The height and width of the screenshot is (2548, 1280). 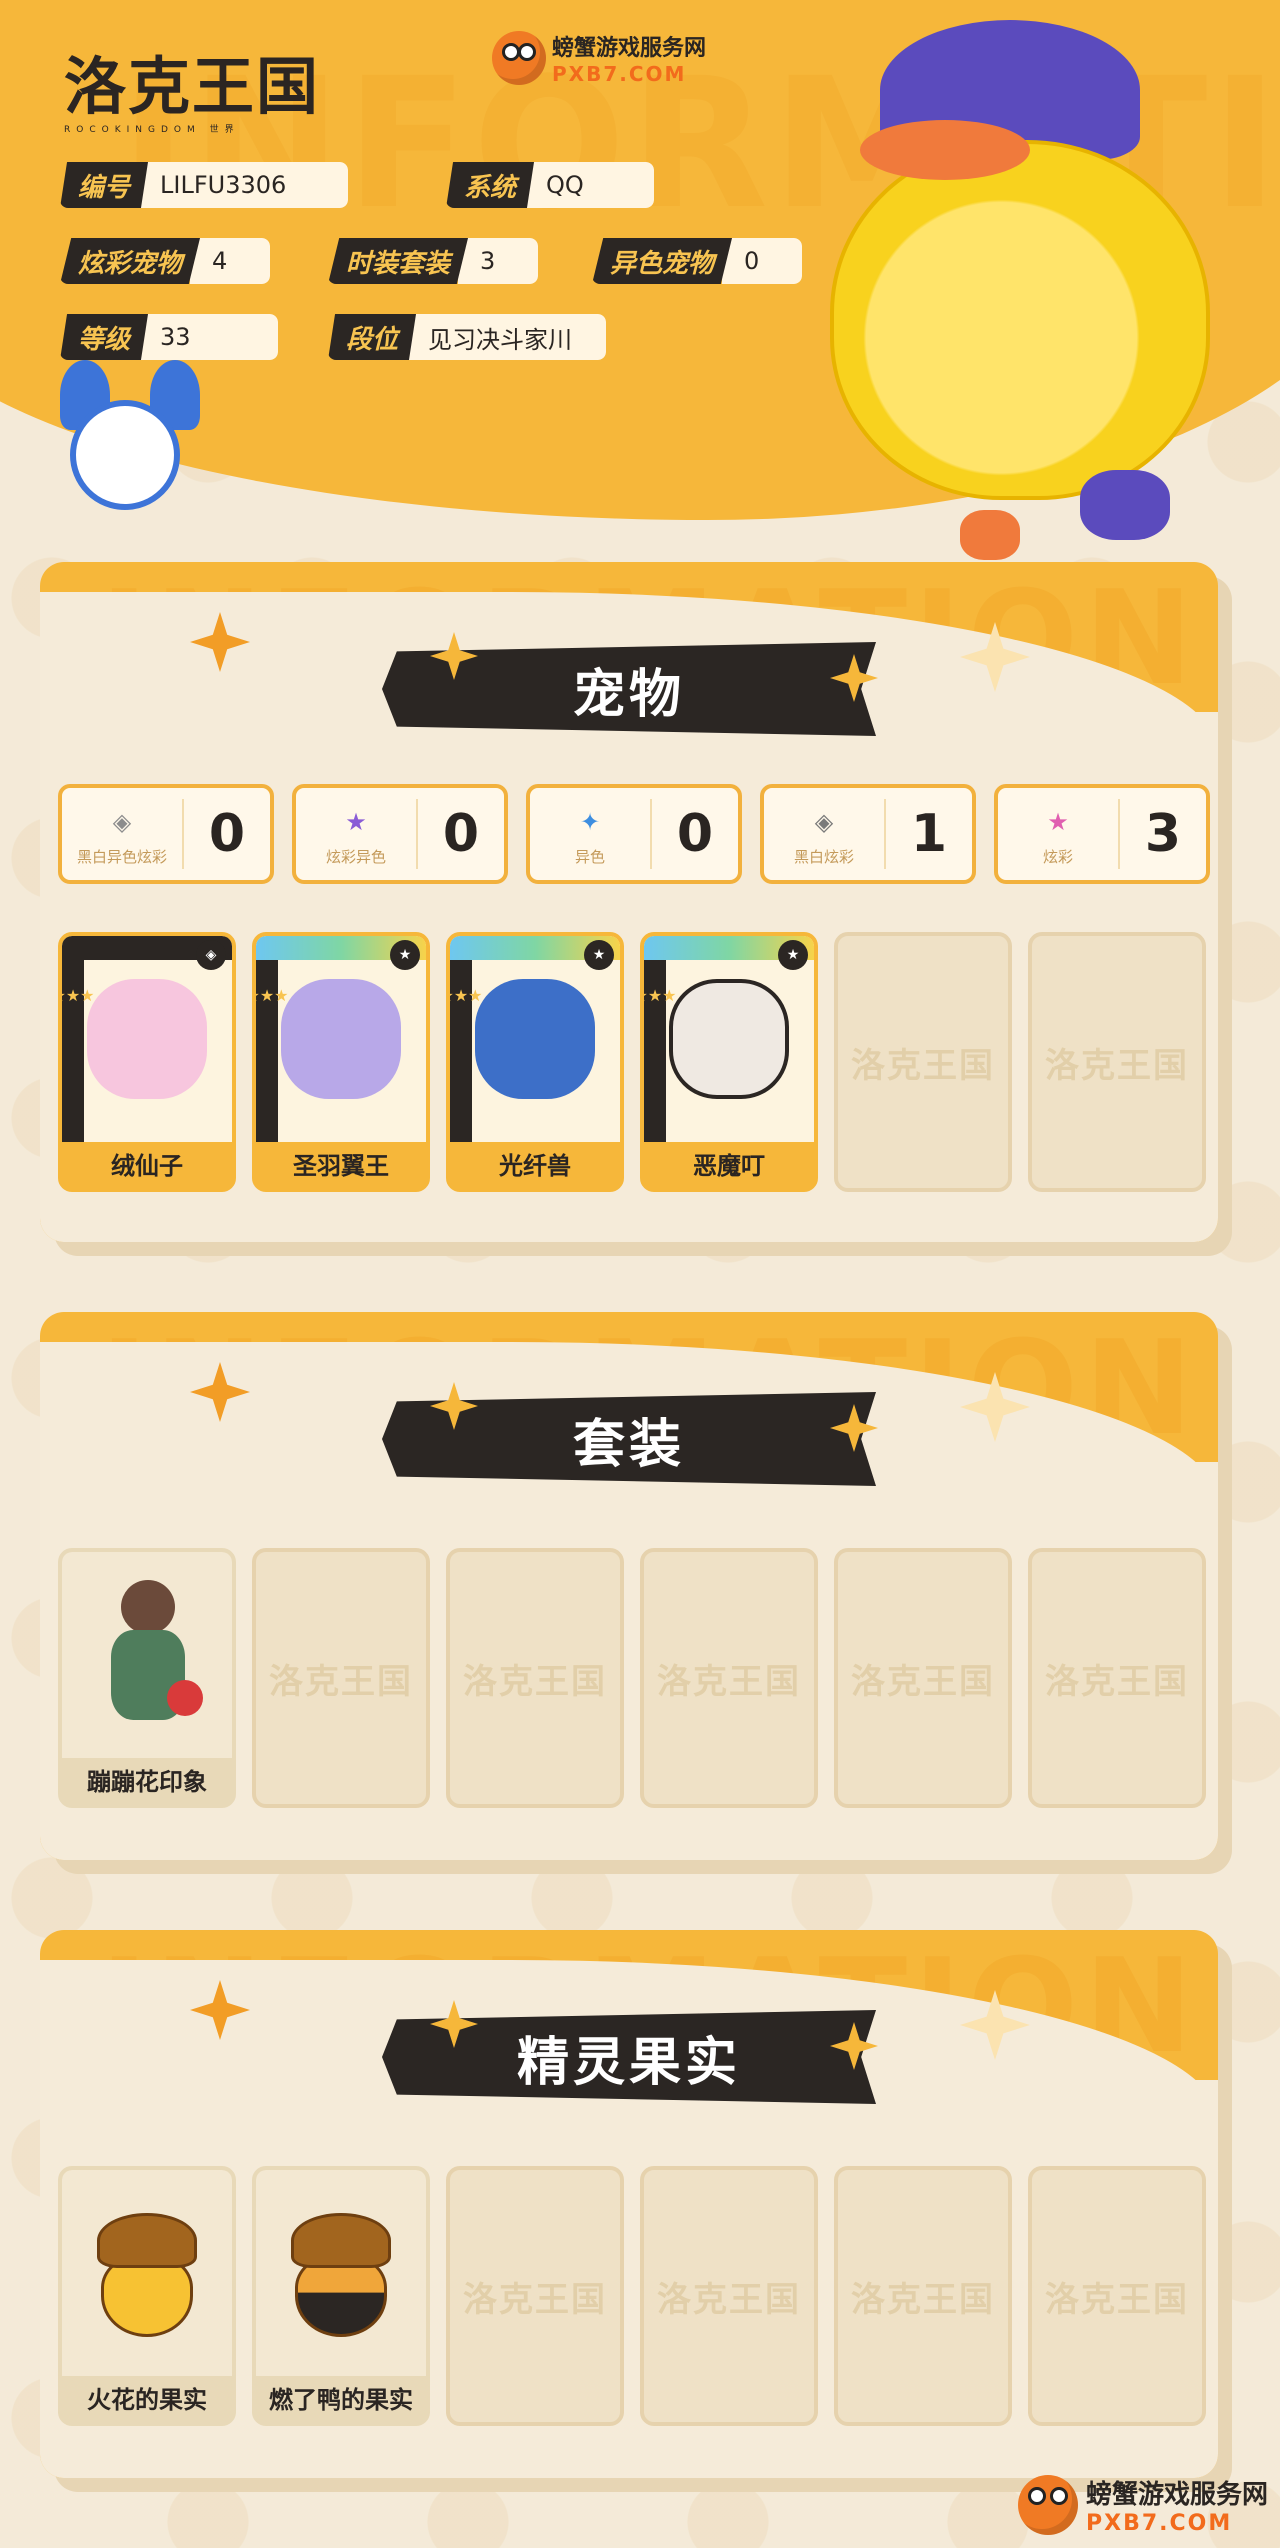 I want to click on fruit-name: 火花的果实, so click(x=147, y=2399).